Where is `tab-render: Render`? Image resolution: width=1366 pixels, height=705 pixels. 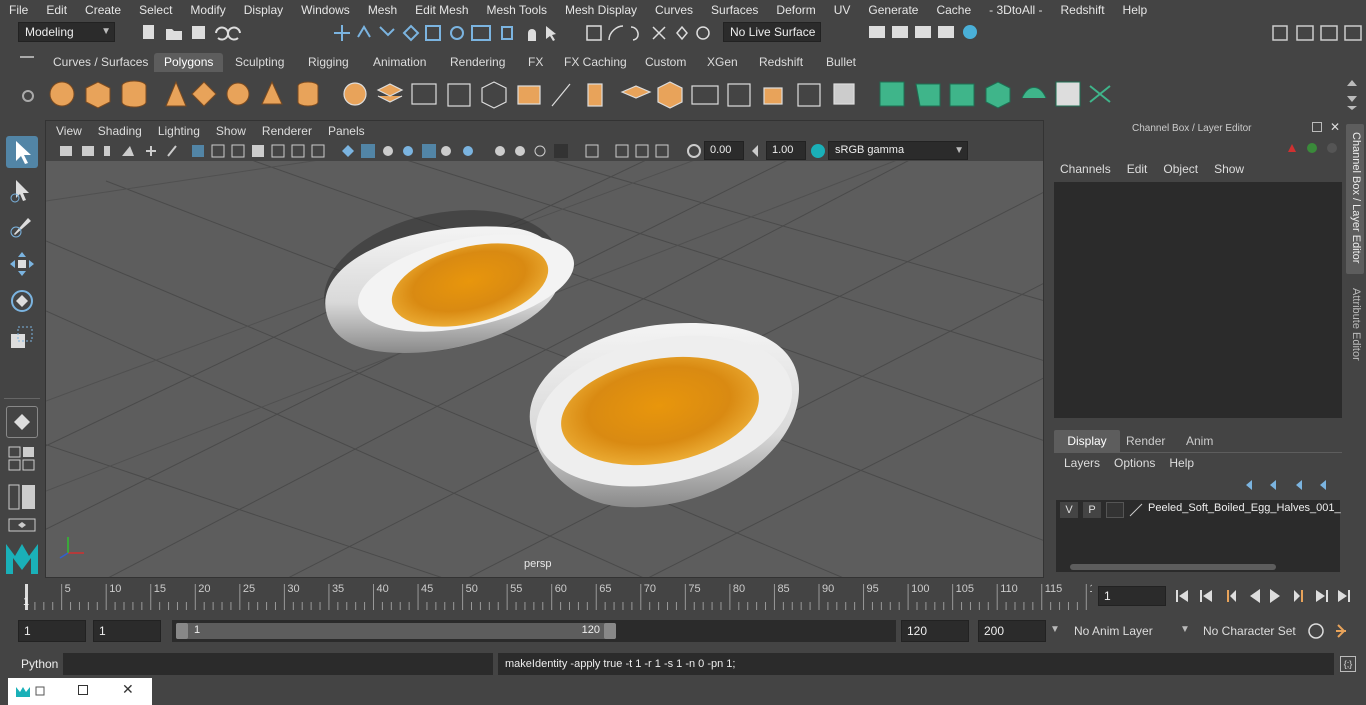 tab-render: Render is located at coordinates (1145, 441).